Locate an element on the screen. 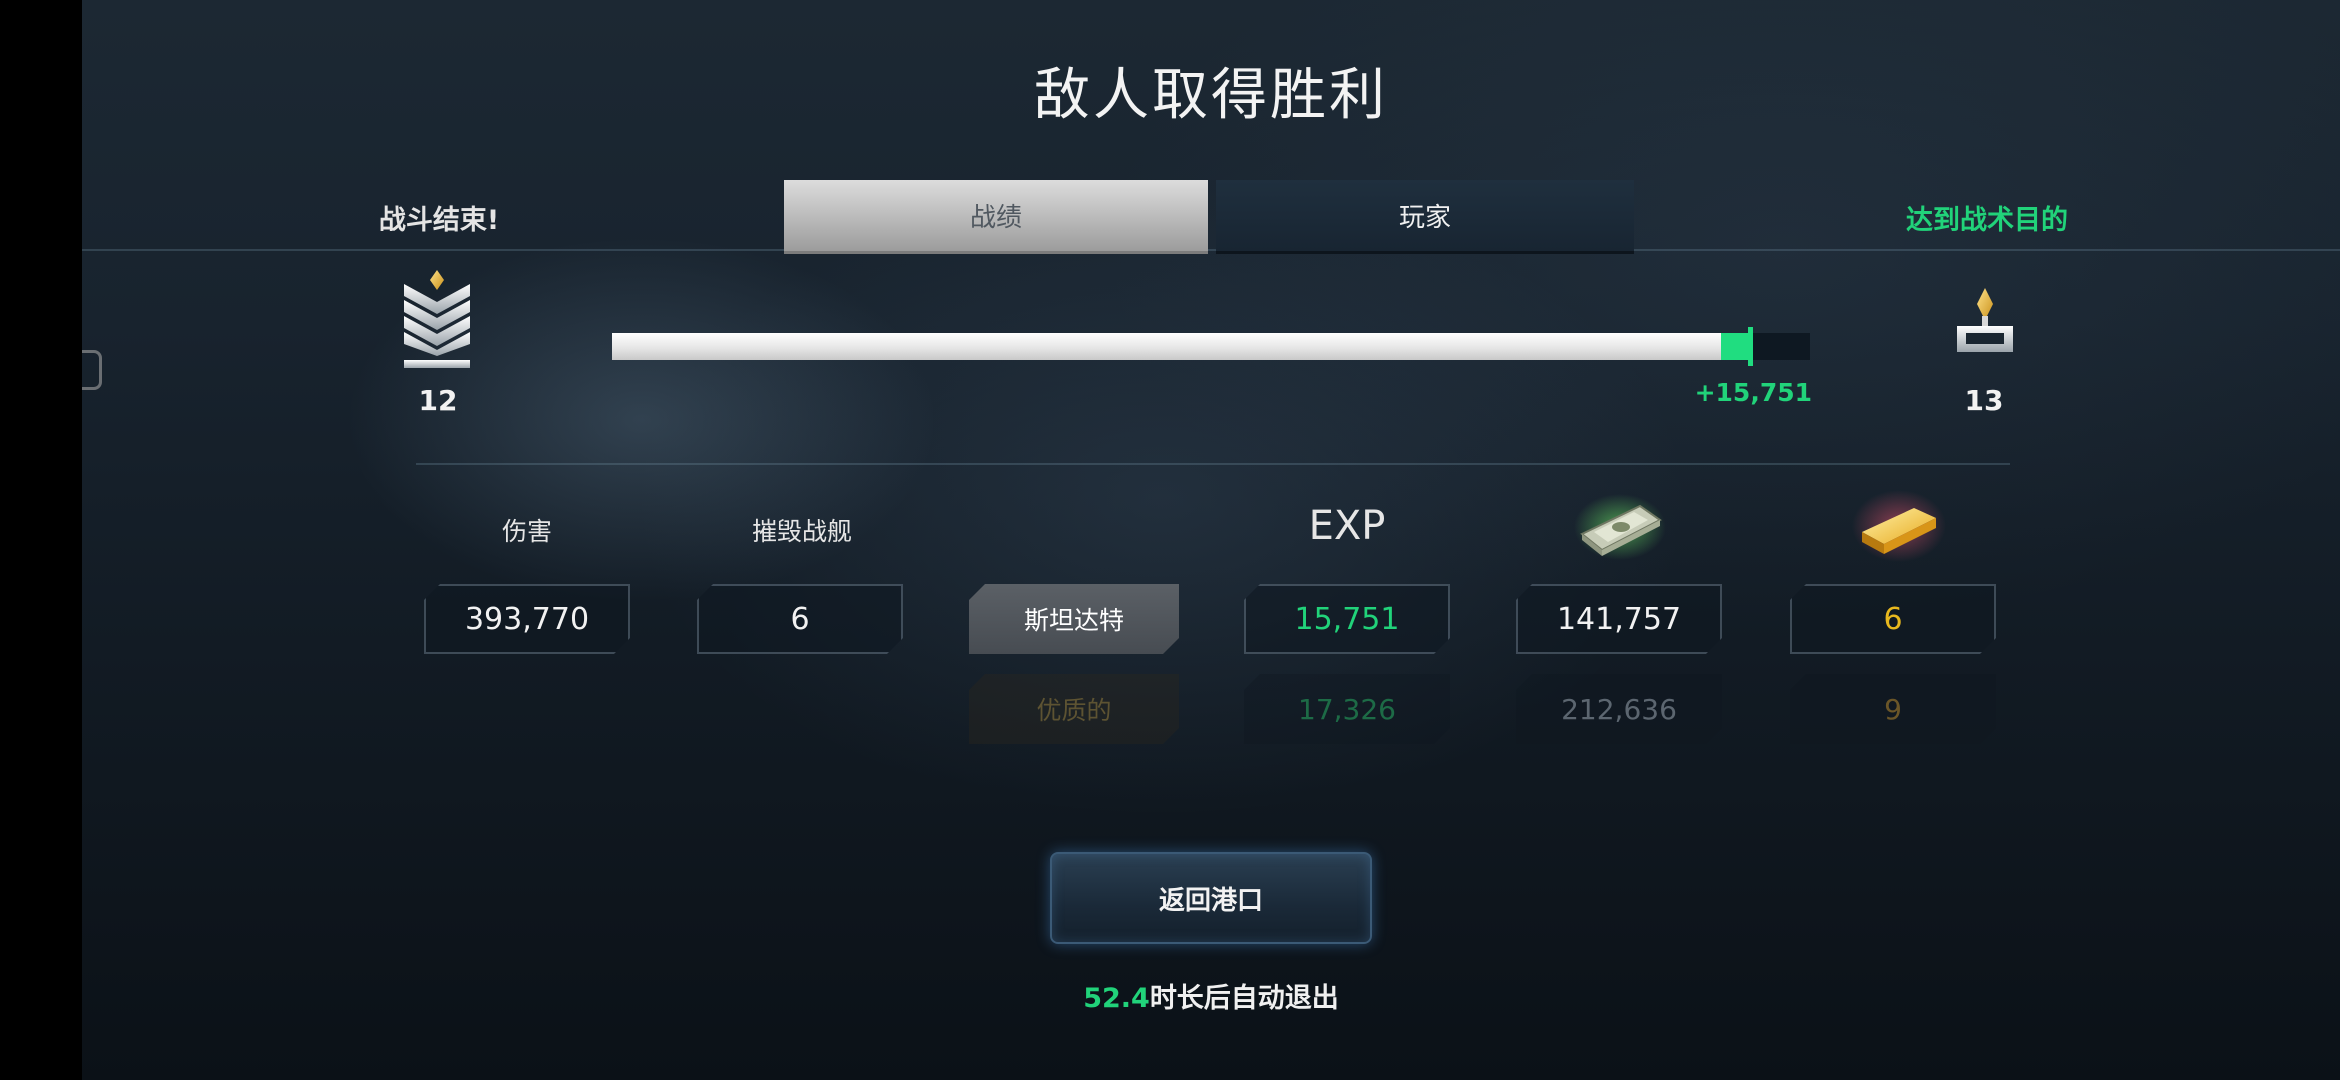 The width and height of the screenshot is (2340, 1080). battle-end-label: 战斗结束! is located at coordinates (439, 220).